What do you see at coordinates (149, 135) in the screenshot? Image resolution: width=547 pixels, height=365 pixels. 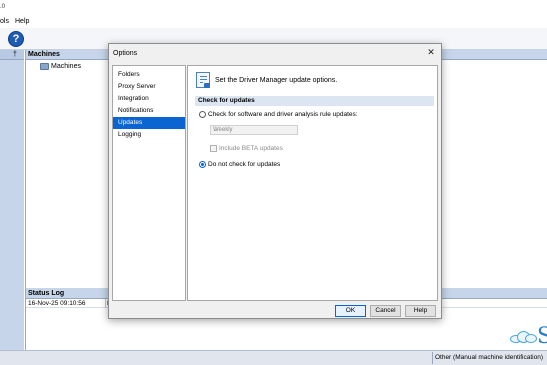 I see `nav-item-logging: Logging` at bounding box center [149, 135].